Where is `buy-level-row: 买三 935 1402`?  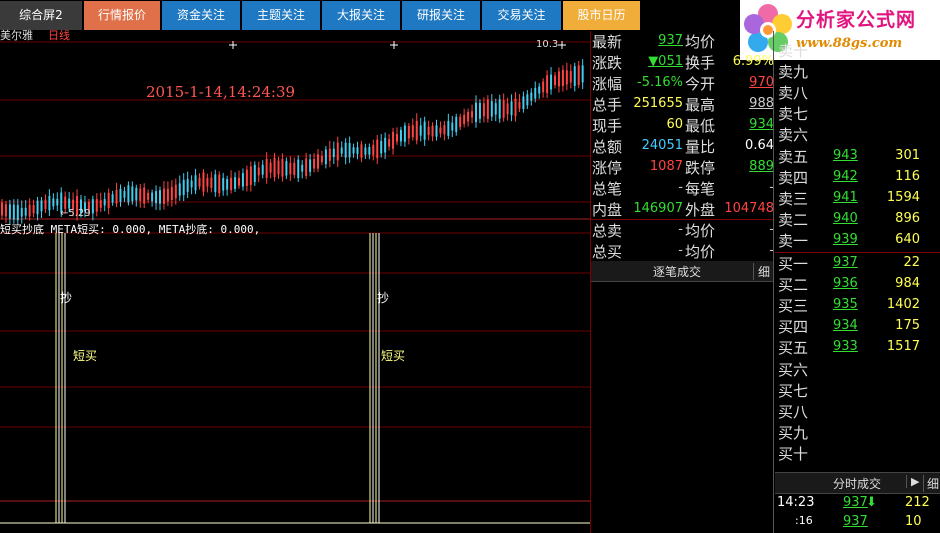 buy-level-row: 买三 935 1402 is located at coordinates (857, 305).